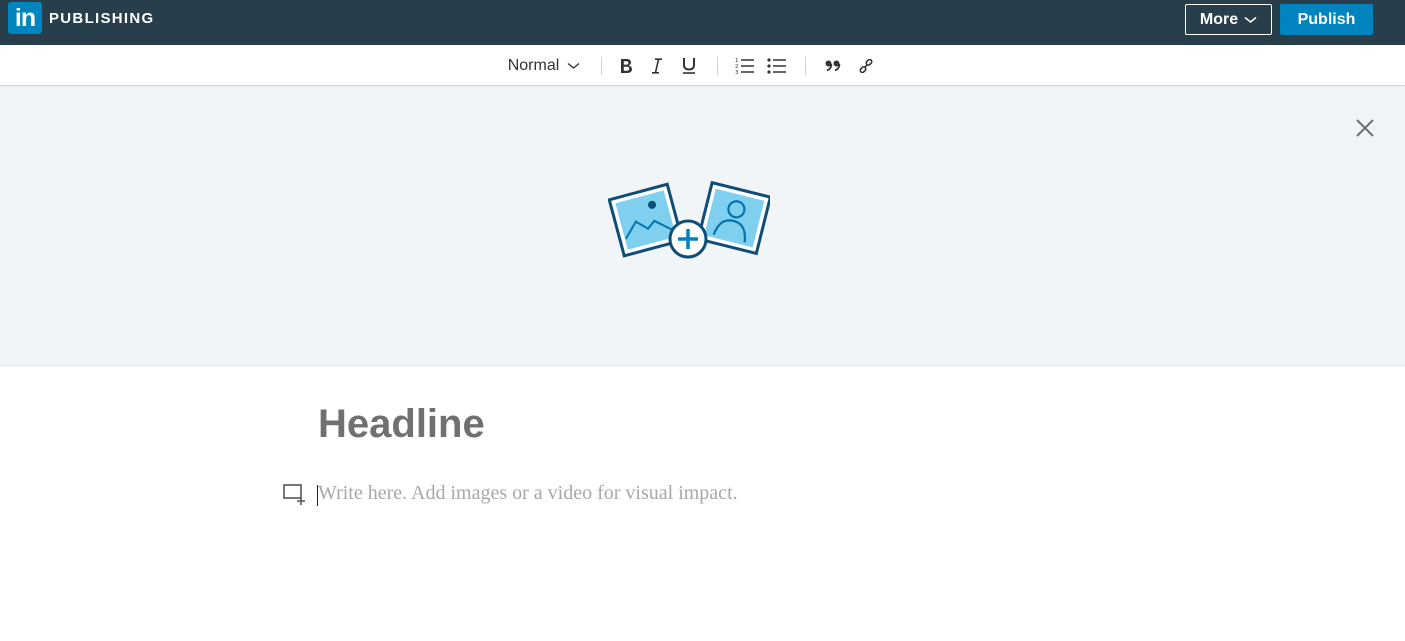  Describe the element at coordinates (737, 72) in the screenshot. I see `svg-text: 3` at that location.